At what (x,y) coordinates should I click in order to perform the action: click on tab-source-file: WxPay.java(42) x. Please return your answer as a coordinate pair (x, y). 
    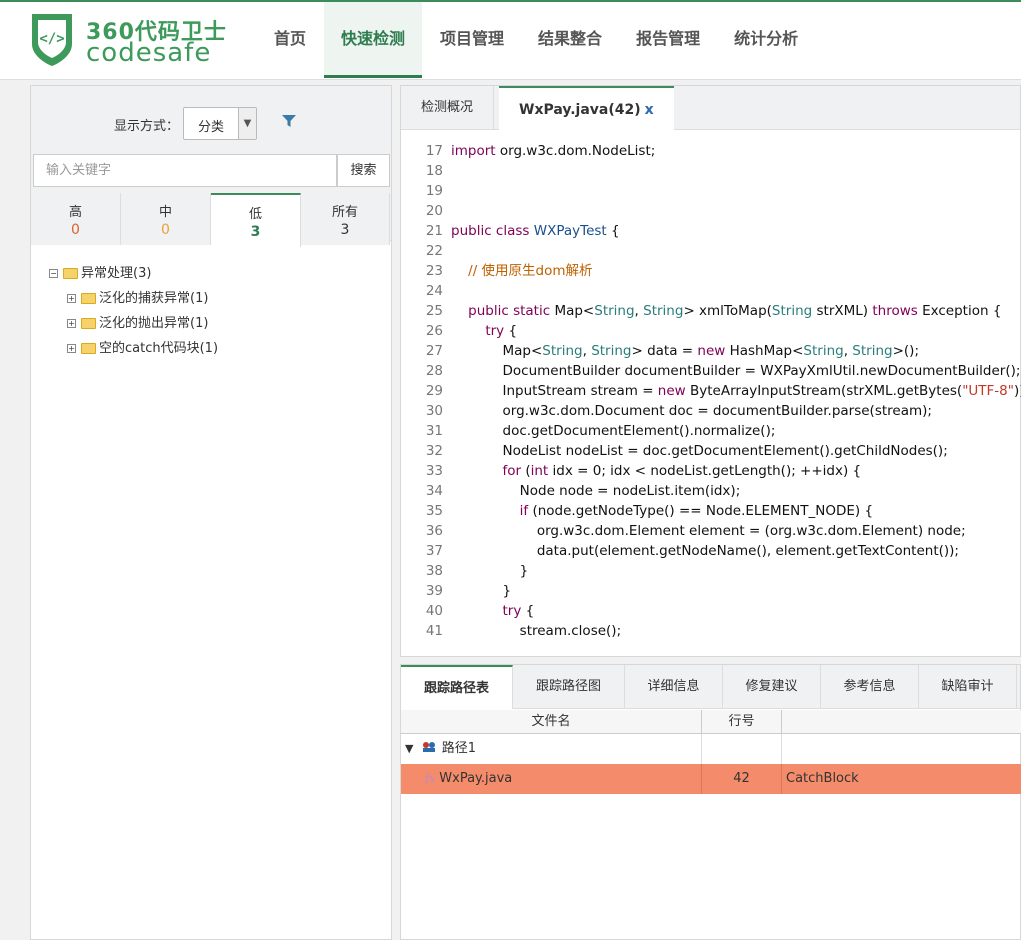
    Looking at the image, I should click on (586, 108).